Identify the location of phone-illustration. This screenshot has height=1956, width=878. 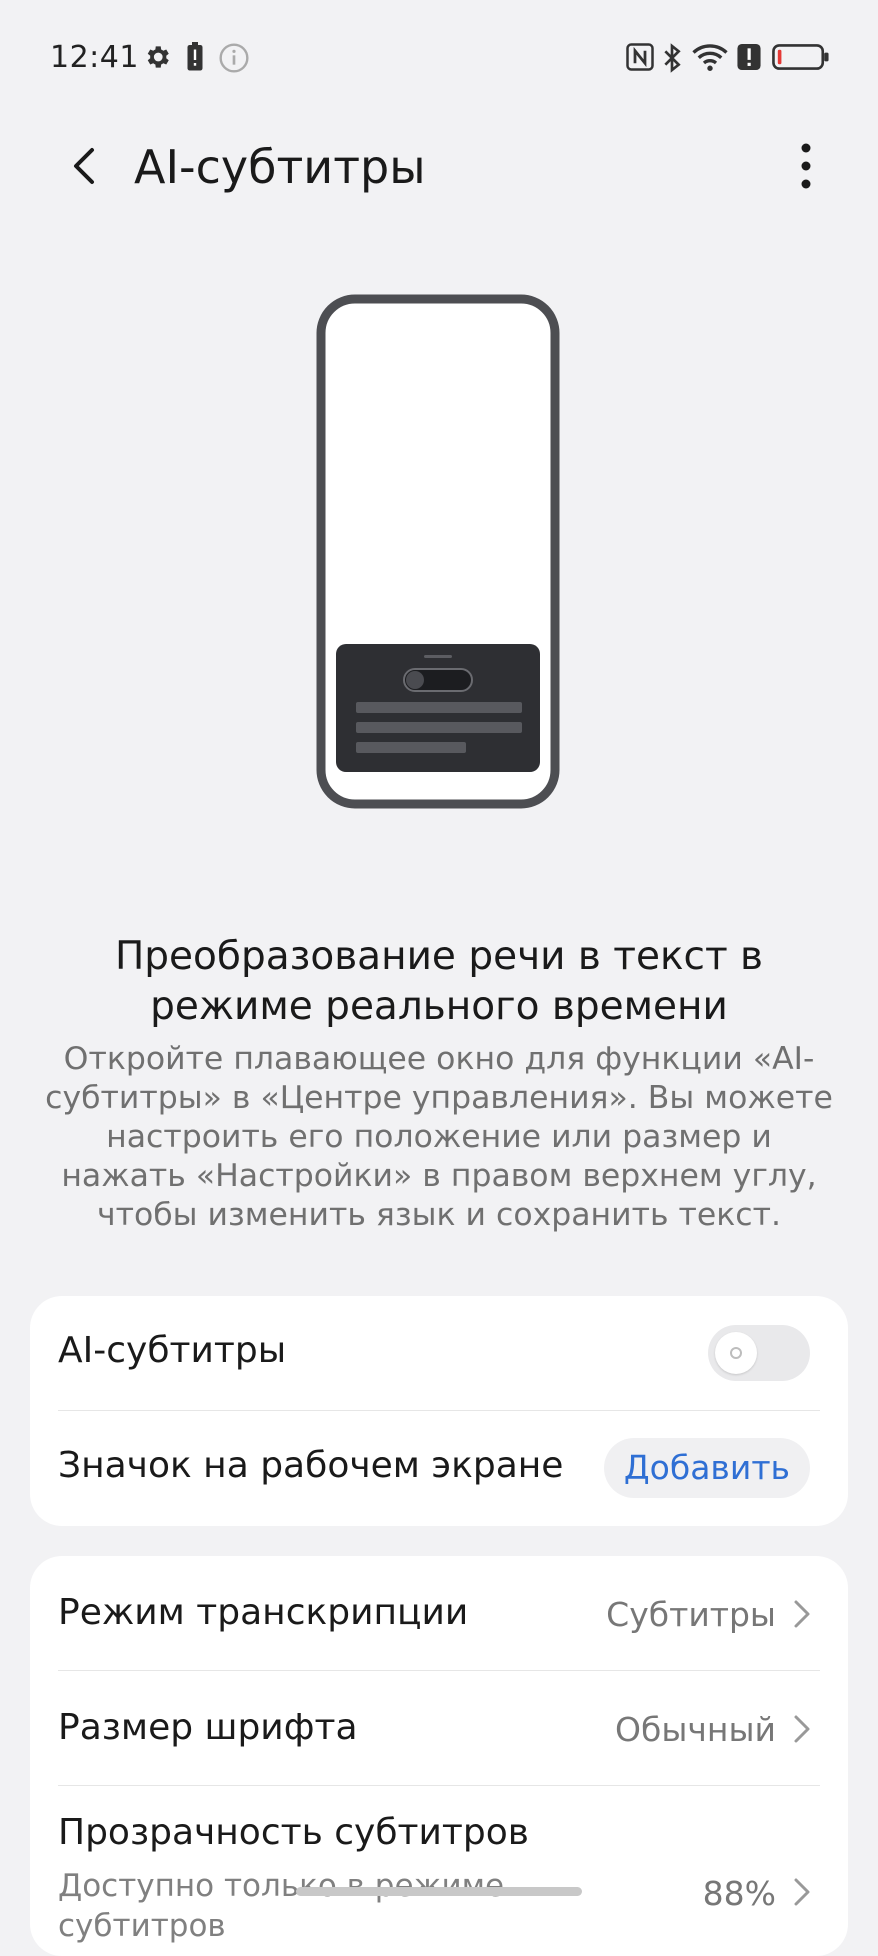
(438, 551).